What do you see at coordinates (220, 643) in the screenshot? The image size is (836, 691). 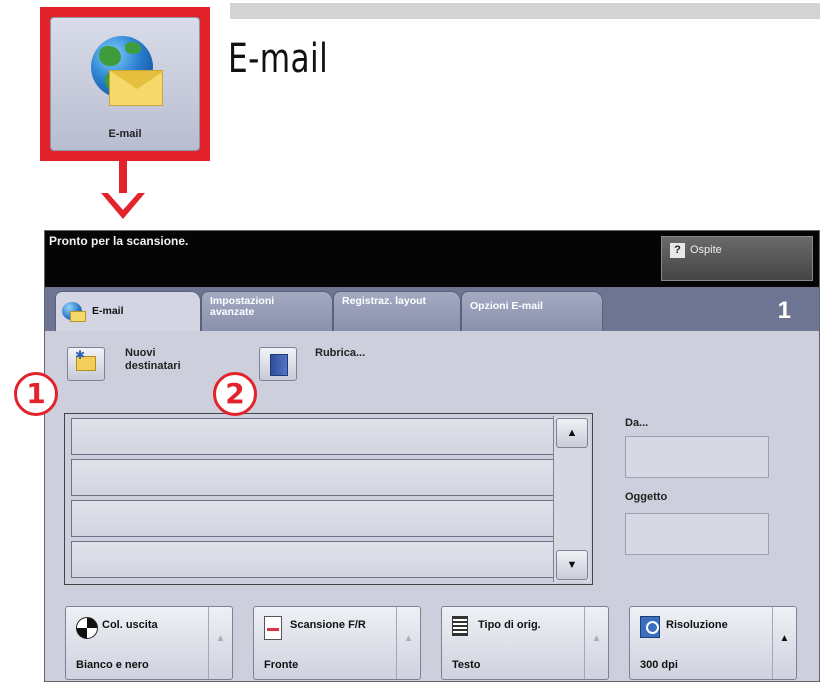 I see `output-color-stepper: ▲` at bounding box center [220, 643].